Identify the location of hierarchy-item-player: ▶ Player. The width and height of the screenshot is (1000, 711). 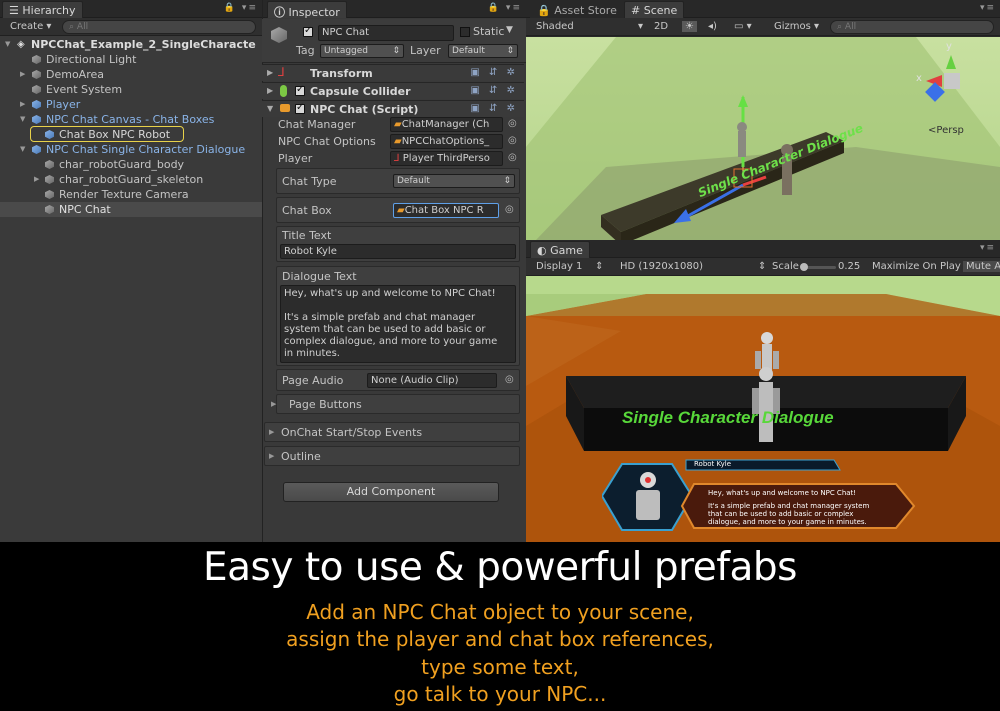
(131, 104).